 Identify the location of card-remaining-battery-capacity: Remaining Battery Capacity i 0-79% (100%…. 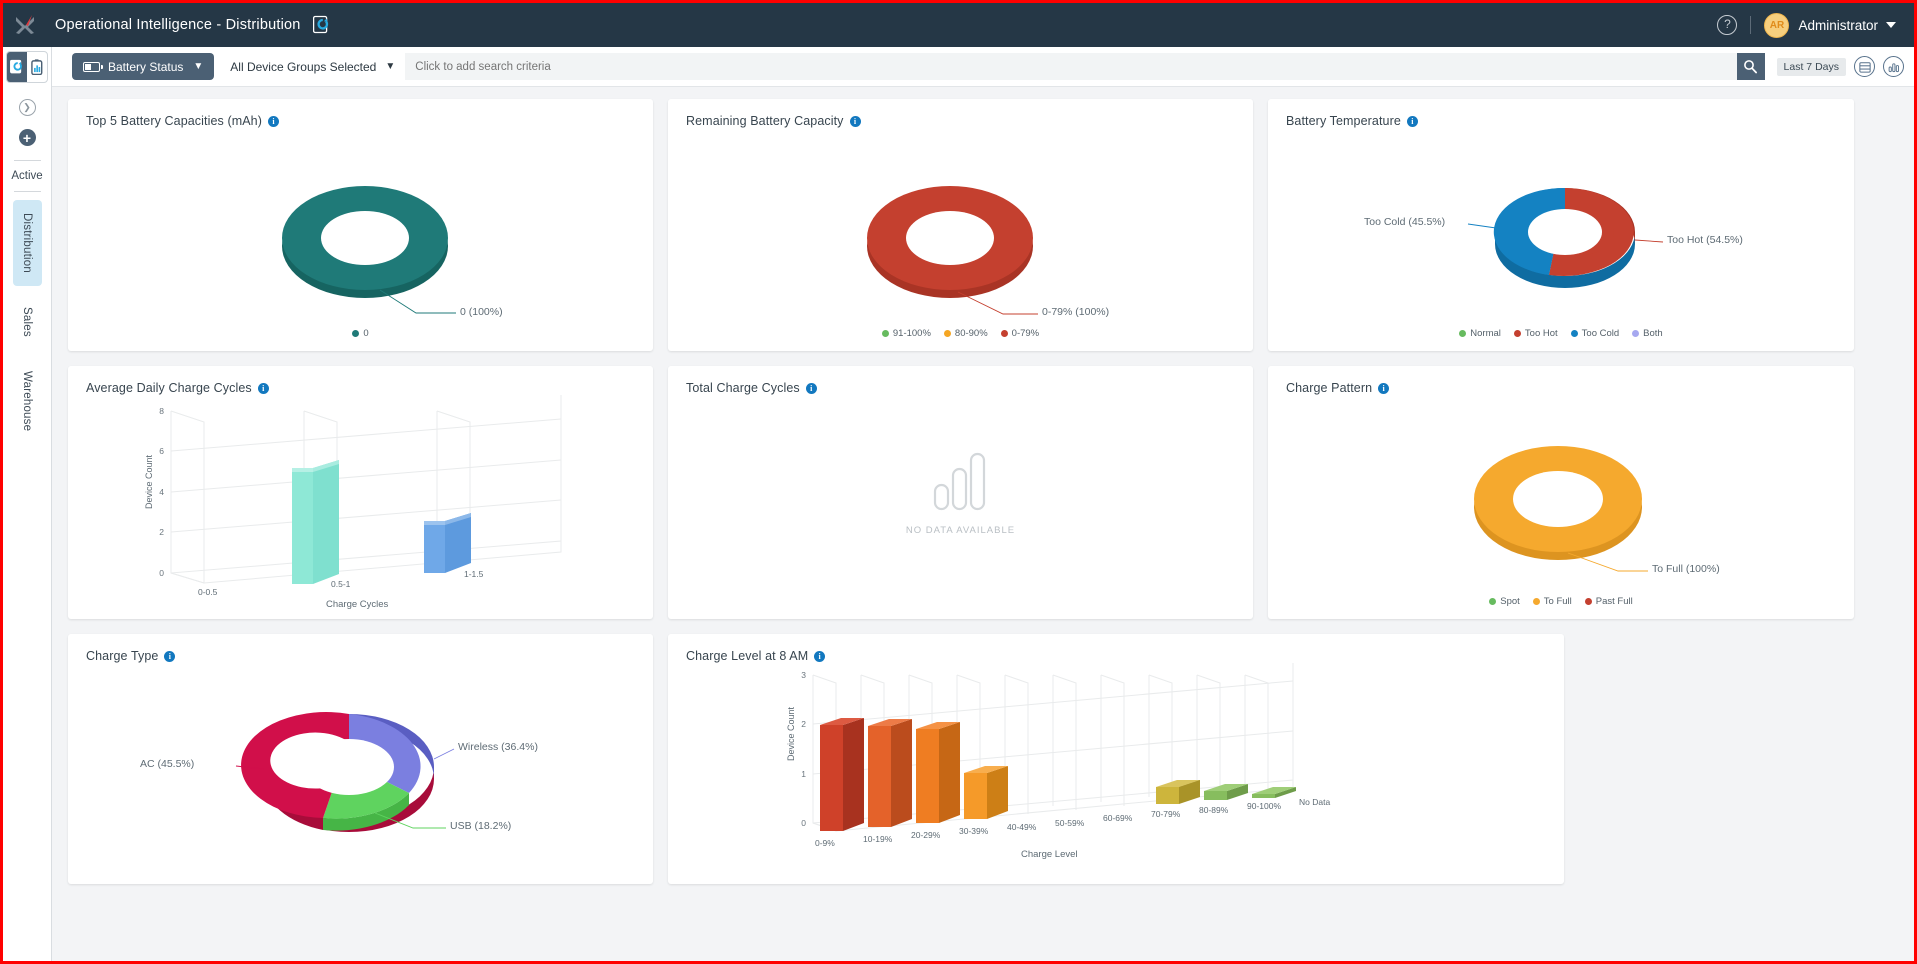
(960, 225).